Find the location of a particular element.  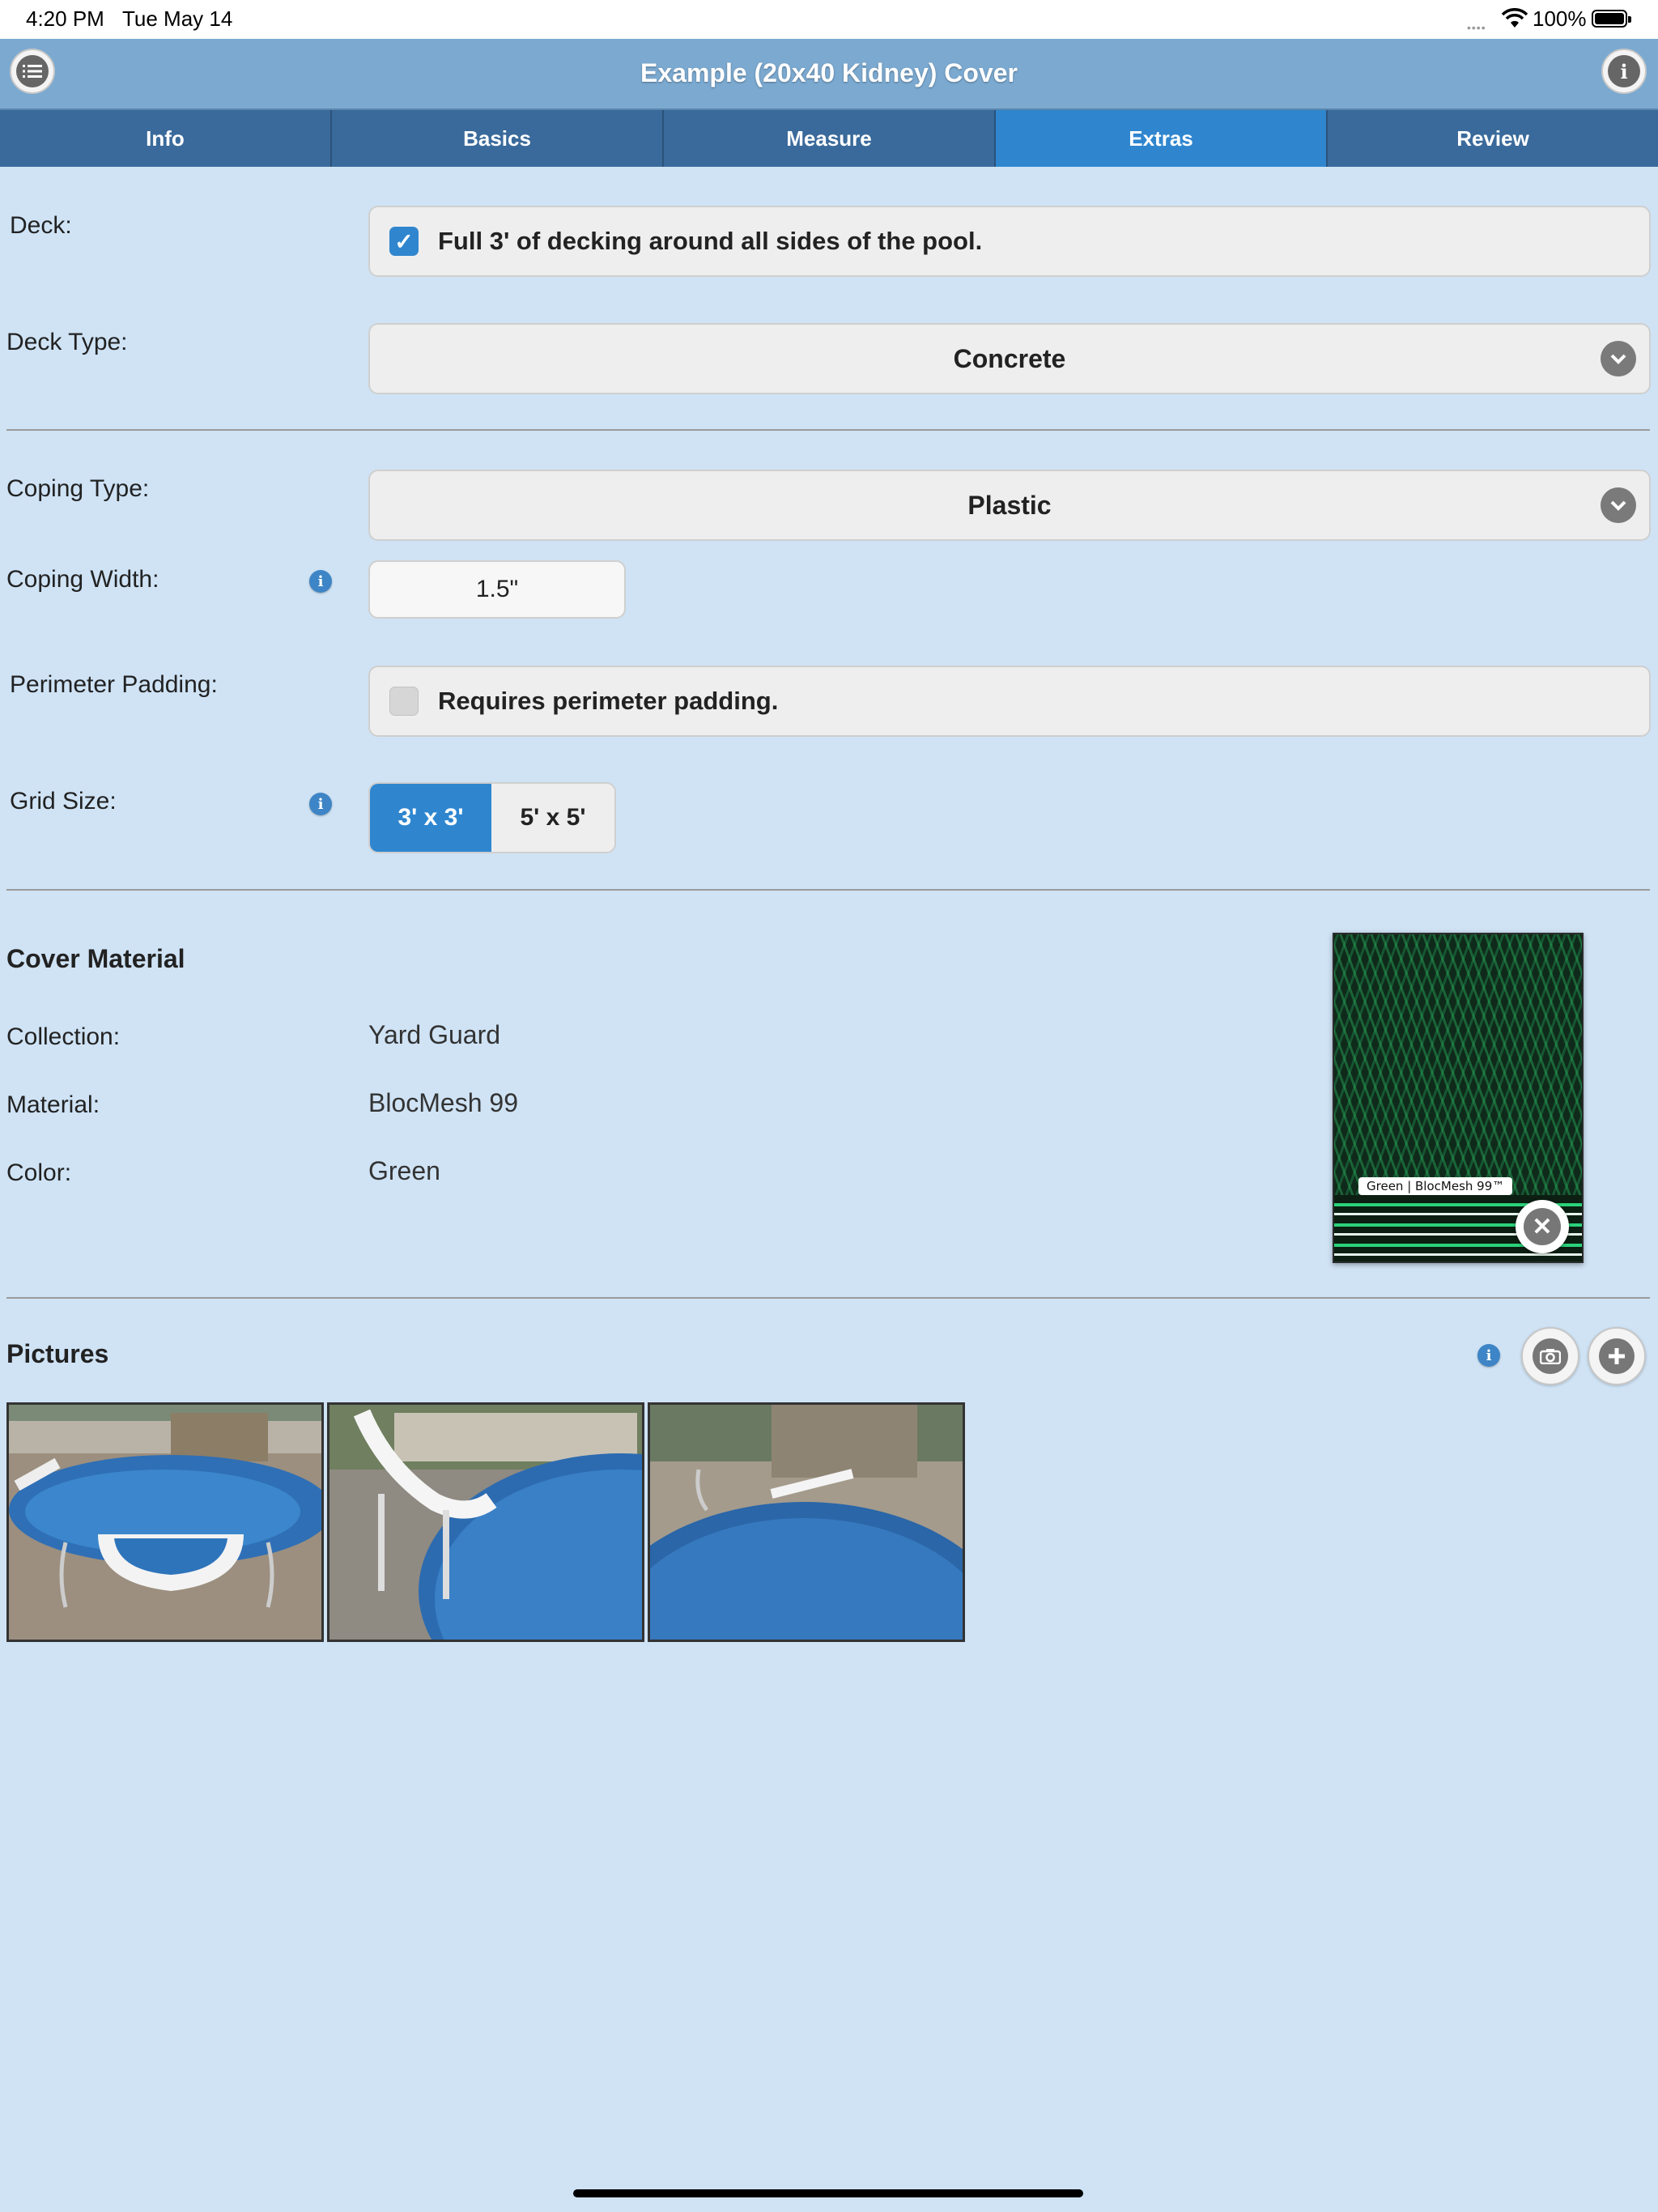

remove-material-button: ✕ is located at coordinates (1542, 1227).